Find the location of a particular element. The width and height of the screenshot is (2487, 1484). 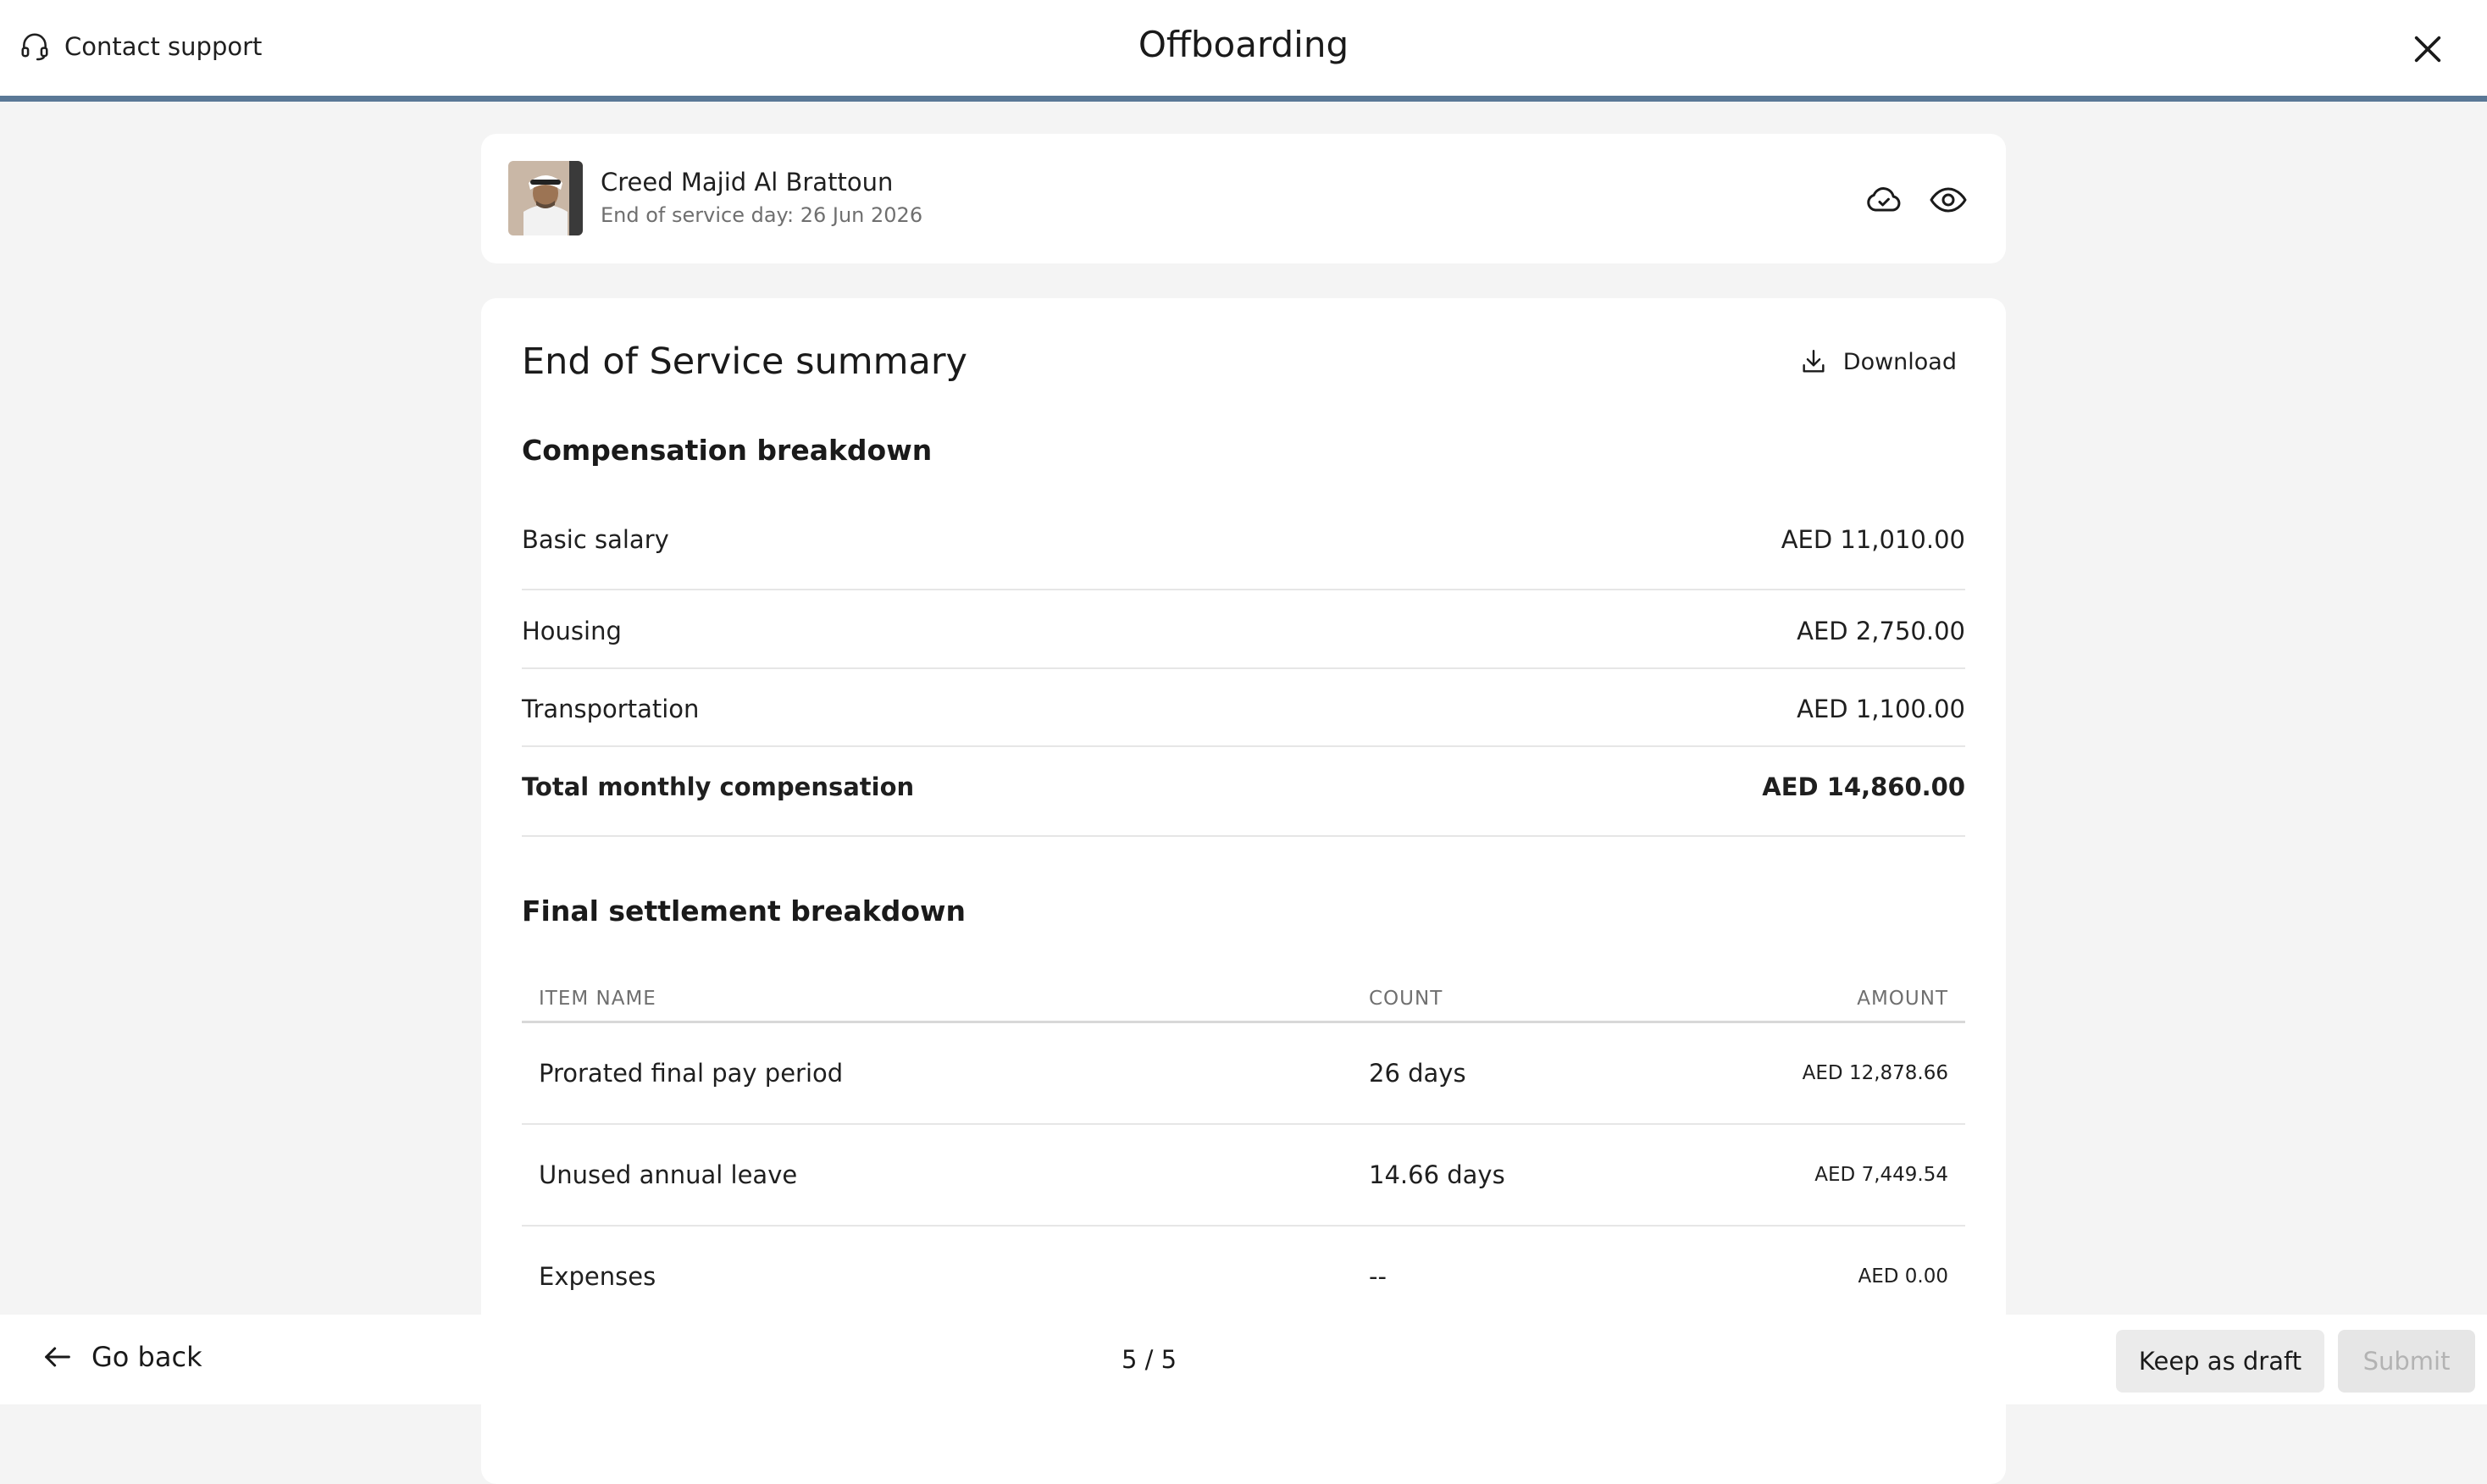

item-name: Expenses is located at coordinates (597, 1276).